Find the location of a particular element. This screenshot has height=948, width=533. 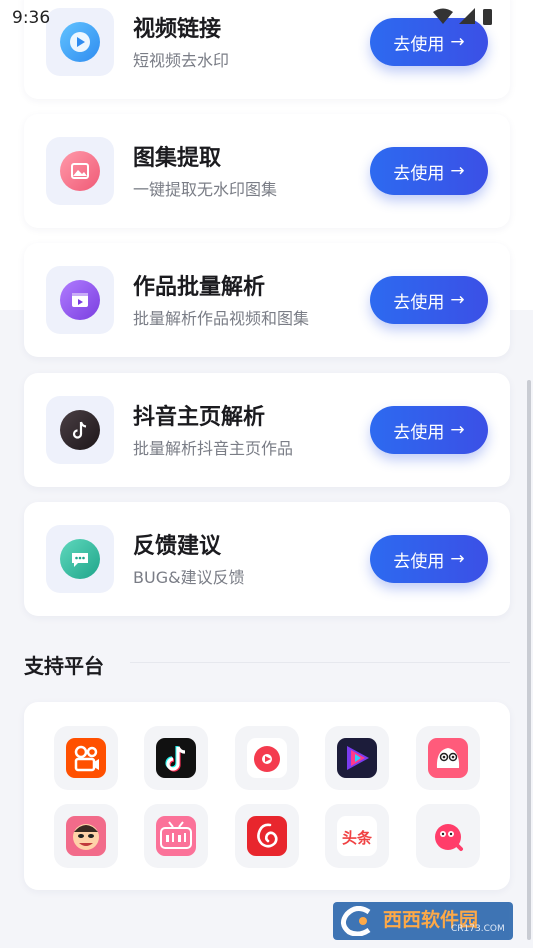

video-icon is located at coordinates (80, 300).